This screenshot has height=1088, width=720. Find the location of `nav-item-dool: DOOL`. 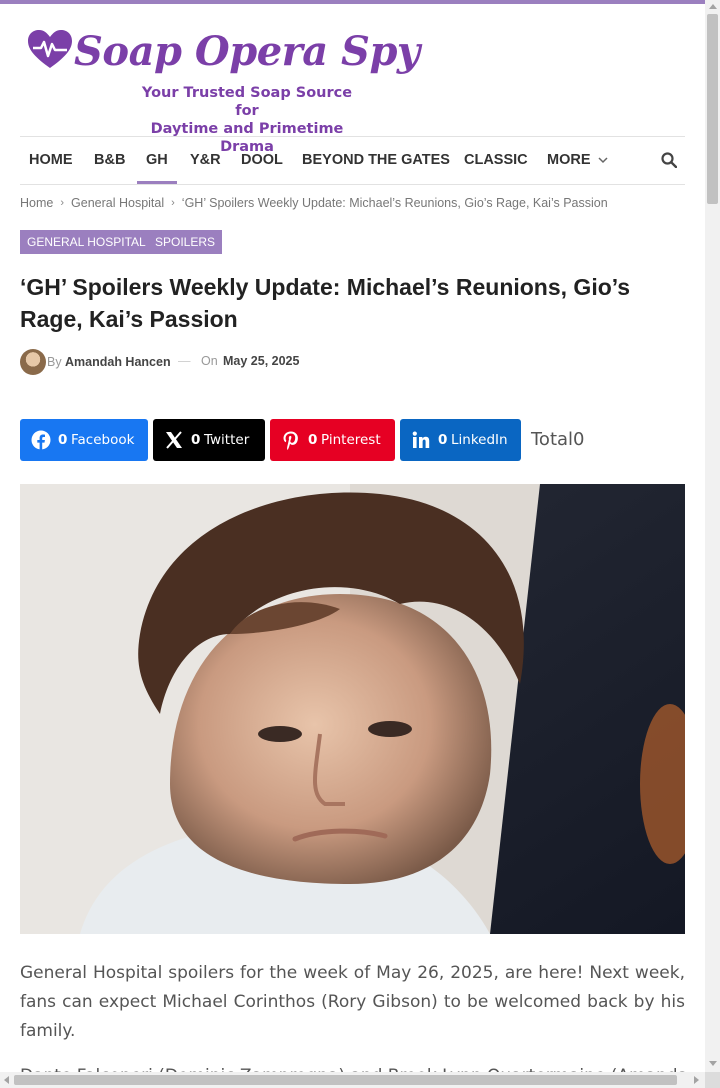

nav-item-dool: DOOL is located at coordinates (262, 160).